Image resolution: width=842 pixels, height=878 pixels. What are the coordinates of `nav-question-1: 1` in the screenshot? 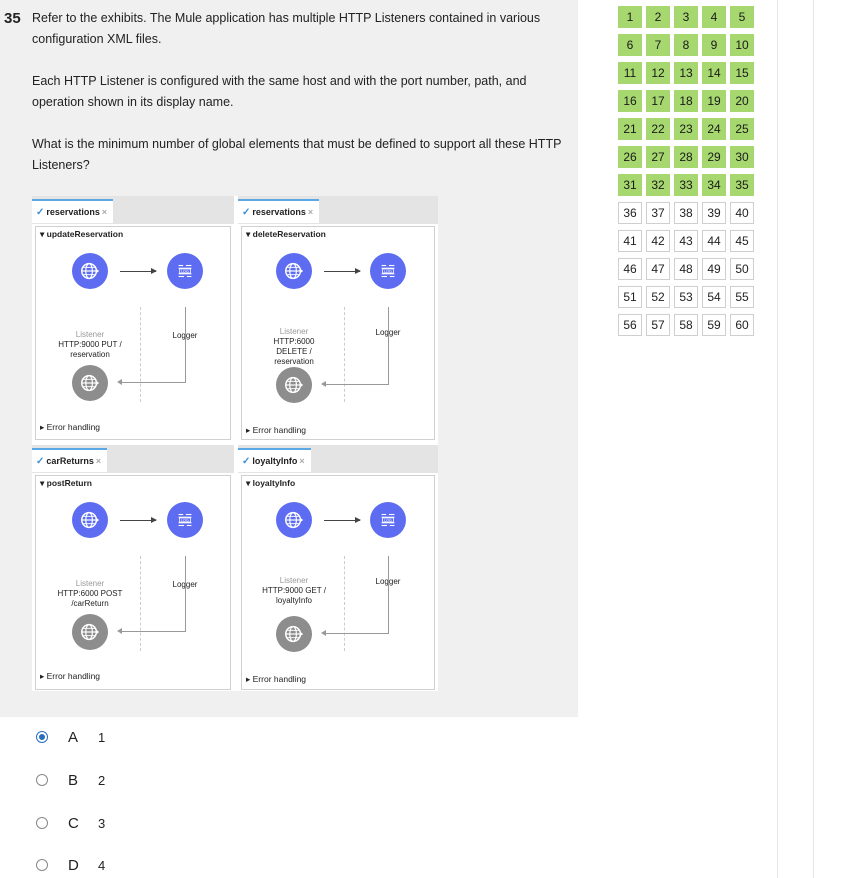 It's located at (630, 17).